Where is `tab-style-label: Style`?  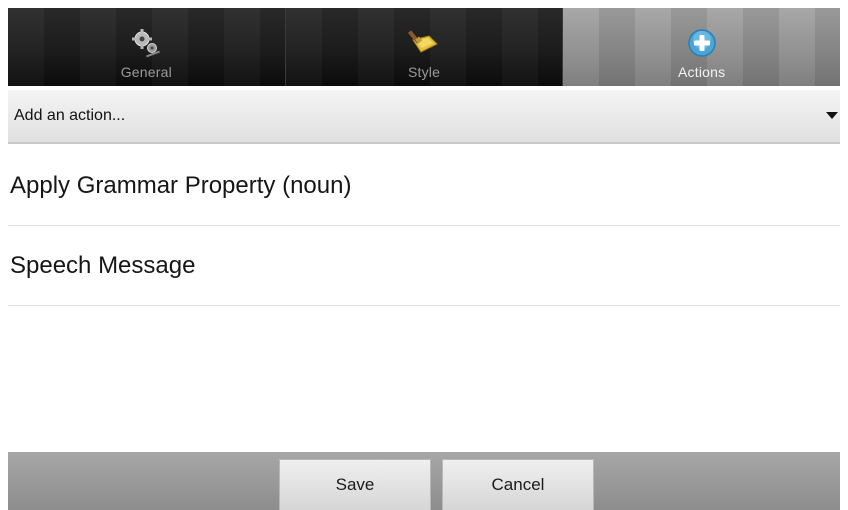
tab-style-label: Style is located at coordinates (424, 72).